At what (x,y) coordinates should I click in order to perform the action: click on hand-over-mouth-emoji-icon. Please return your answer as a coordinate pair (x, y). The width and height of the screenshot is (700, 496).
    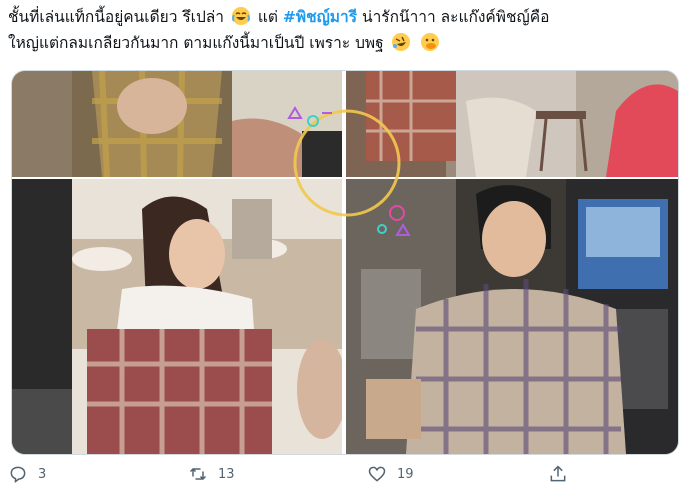
    Looking at the image, I should click on (430, 42).